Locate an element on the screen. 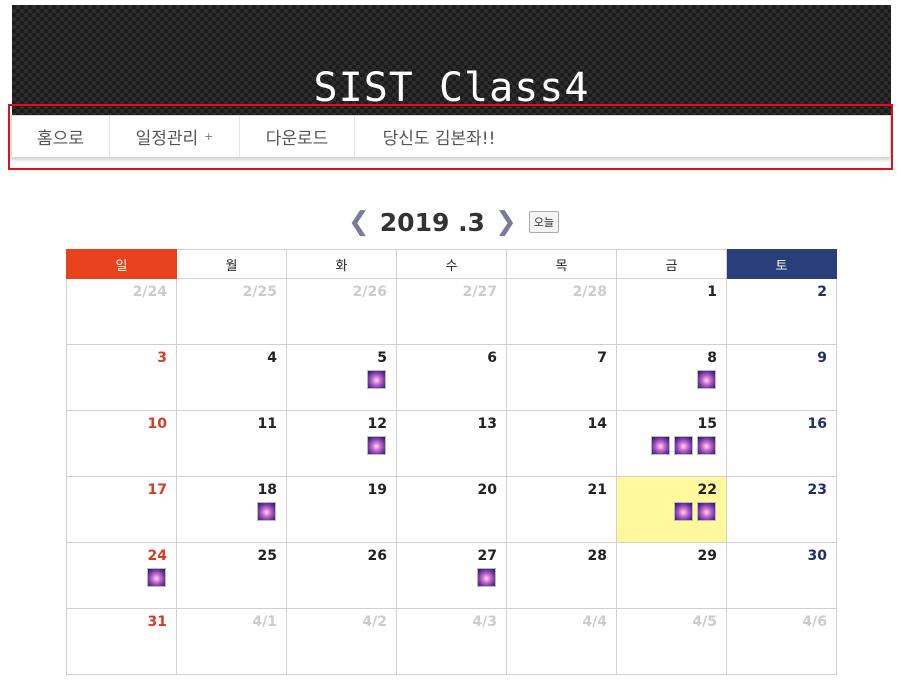 The image size is (901, 693). today-button: 오늘 is located at coordinates (544, 222).